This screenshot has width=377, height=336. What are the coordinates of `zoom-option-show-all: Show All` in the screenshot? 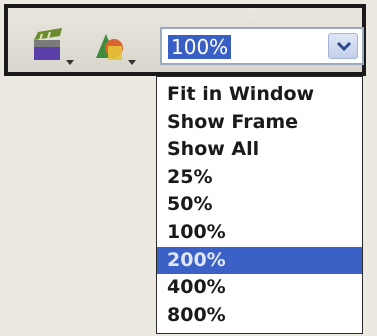 It's located at (259, 150).